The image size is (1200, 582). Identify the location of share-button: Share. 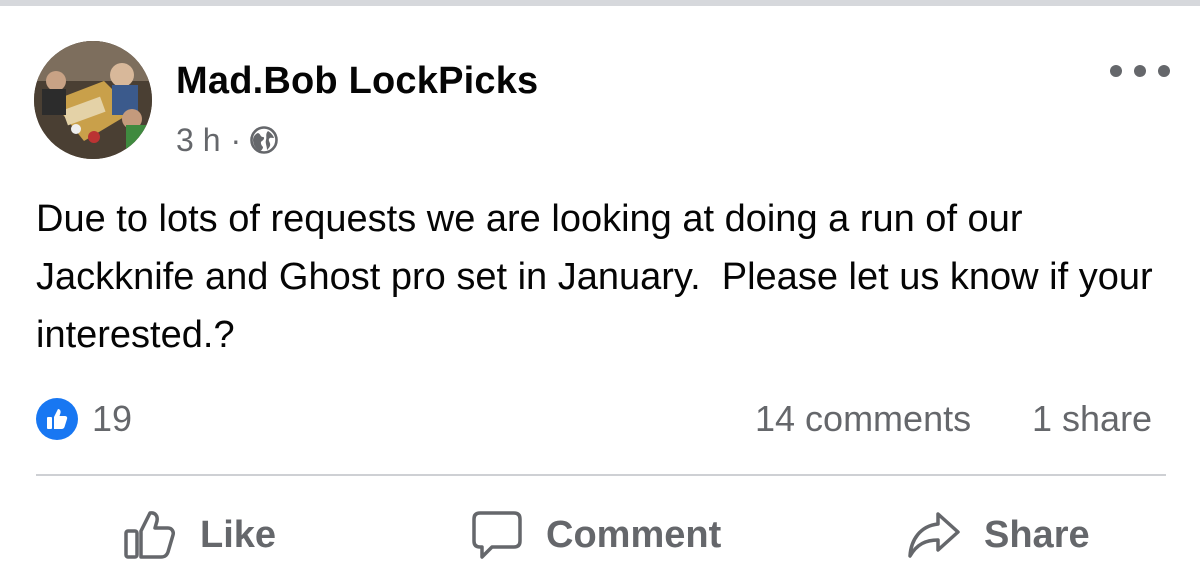
(998, 535).